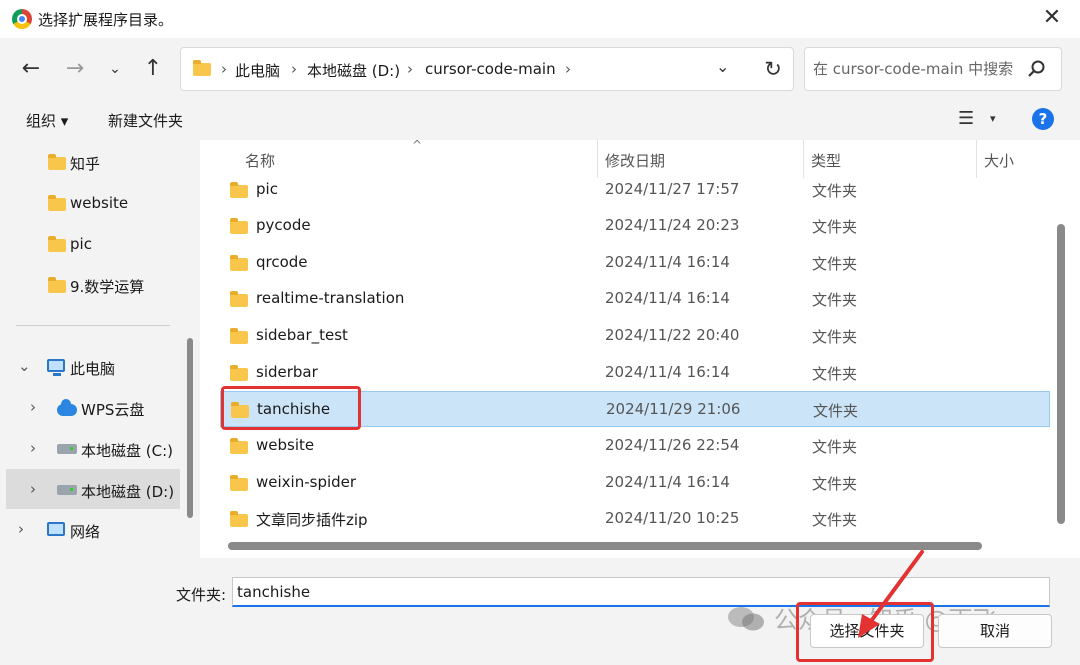 This screenshot has width=1080, height=665. I want to click on cancel-button: 取消, so click(995, 631).